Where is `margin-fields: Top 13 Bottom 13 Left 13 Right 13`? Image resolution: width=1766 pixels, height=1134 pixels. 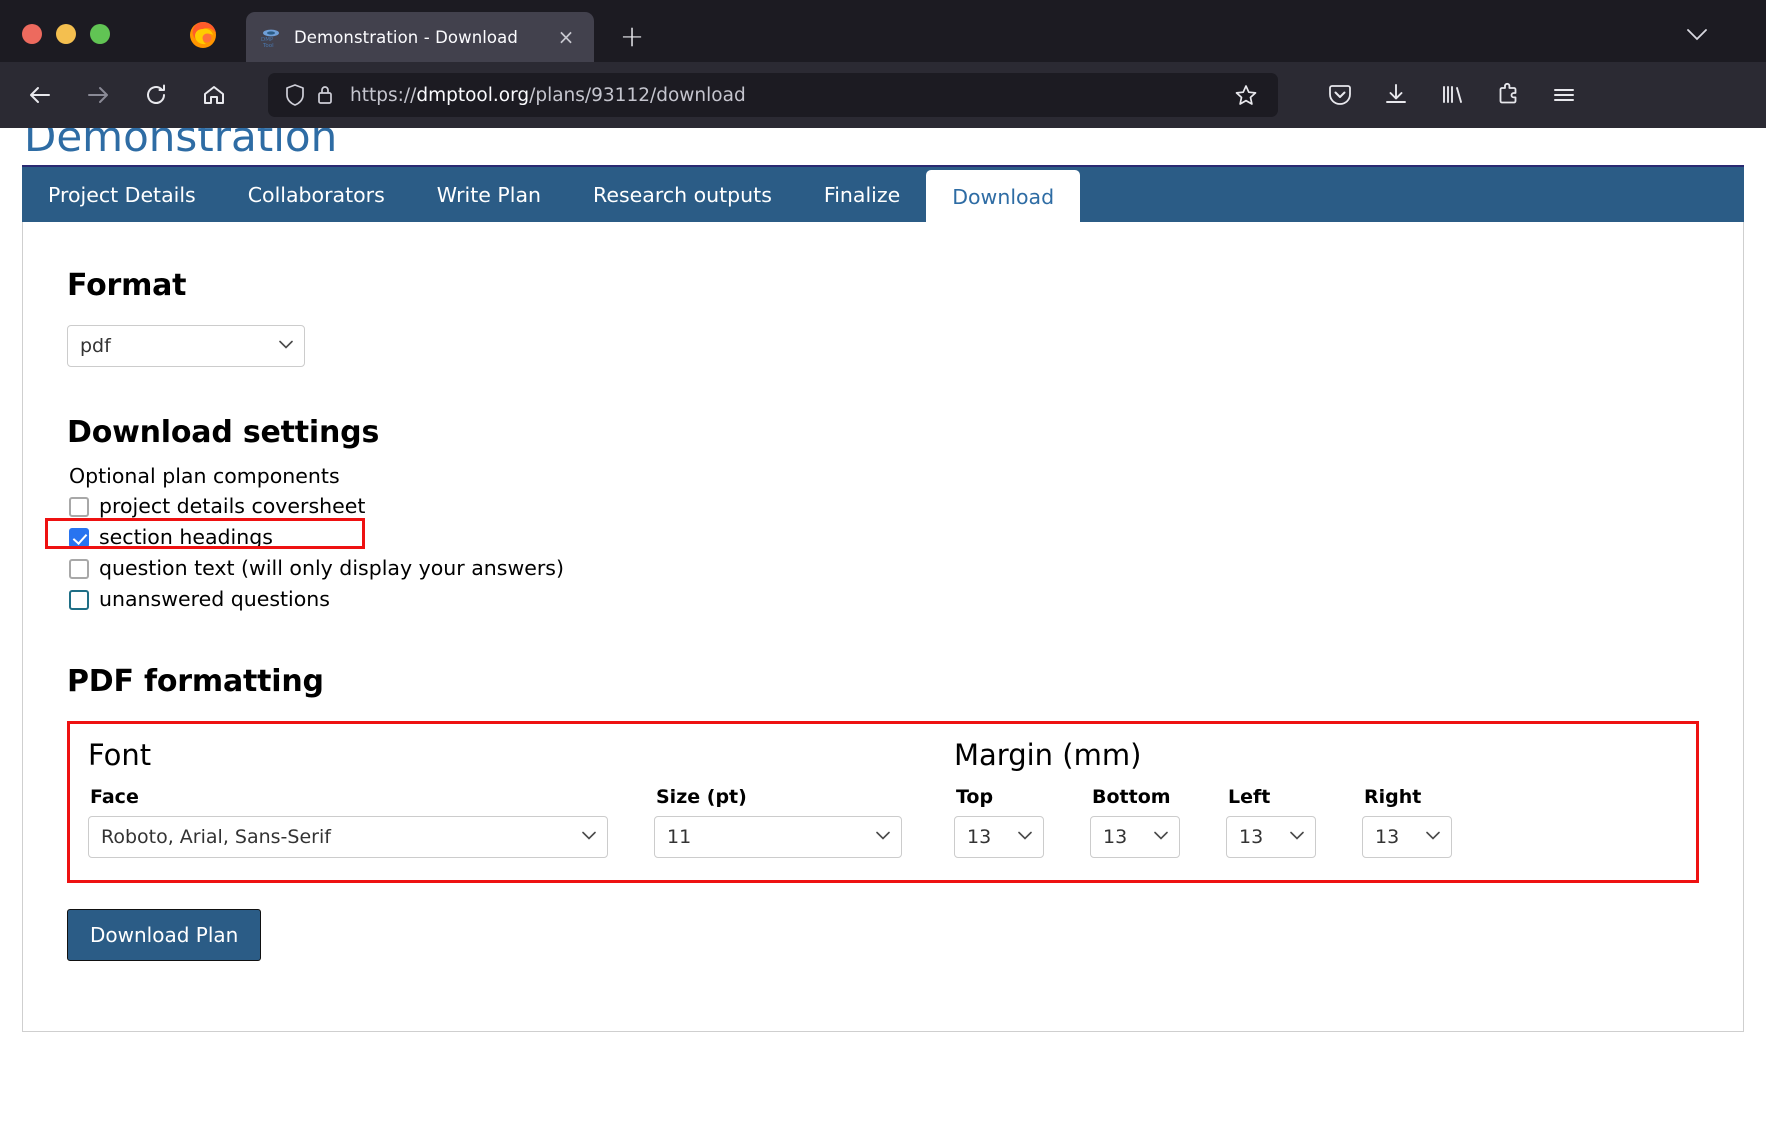
margin-fields: Top 13 Bottom 13 Left 13 Right 13 is located at coordinates (1316, 822).